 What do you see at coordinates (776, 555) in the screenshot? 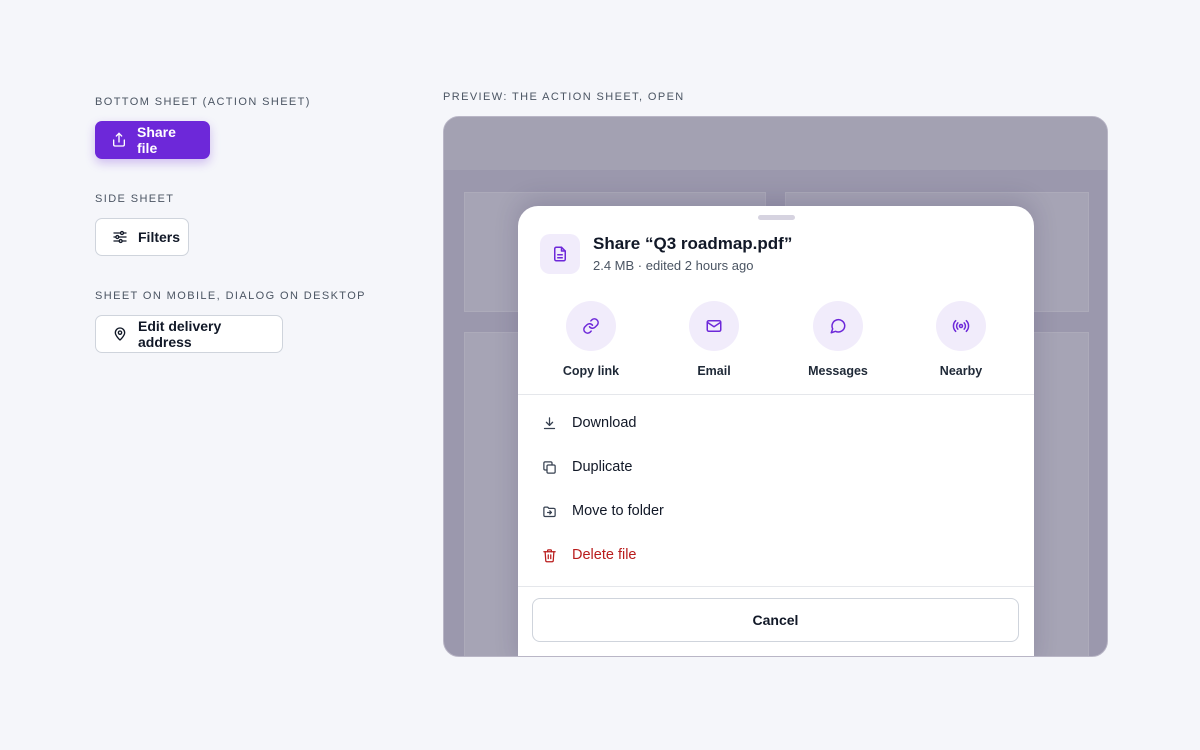
I see `action-delete-file: Delete file` at bounding box center [776, 555].